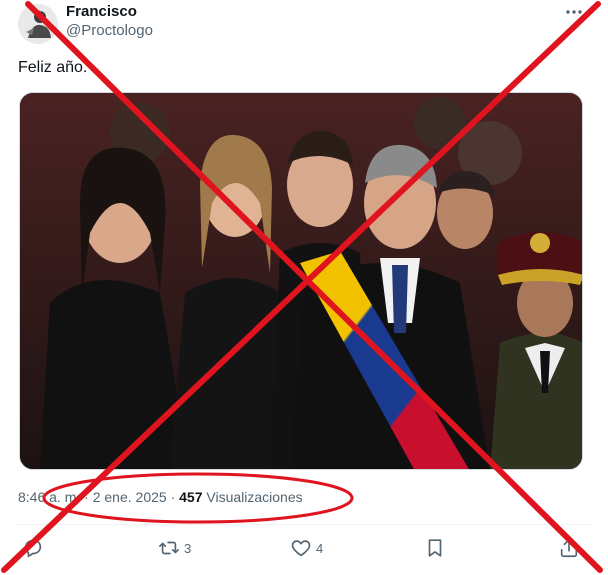  I want to click on share-icon, so click(569, 548).